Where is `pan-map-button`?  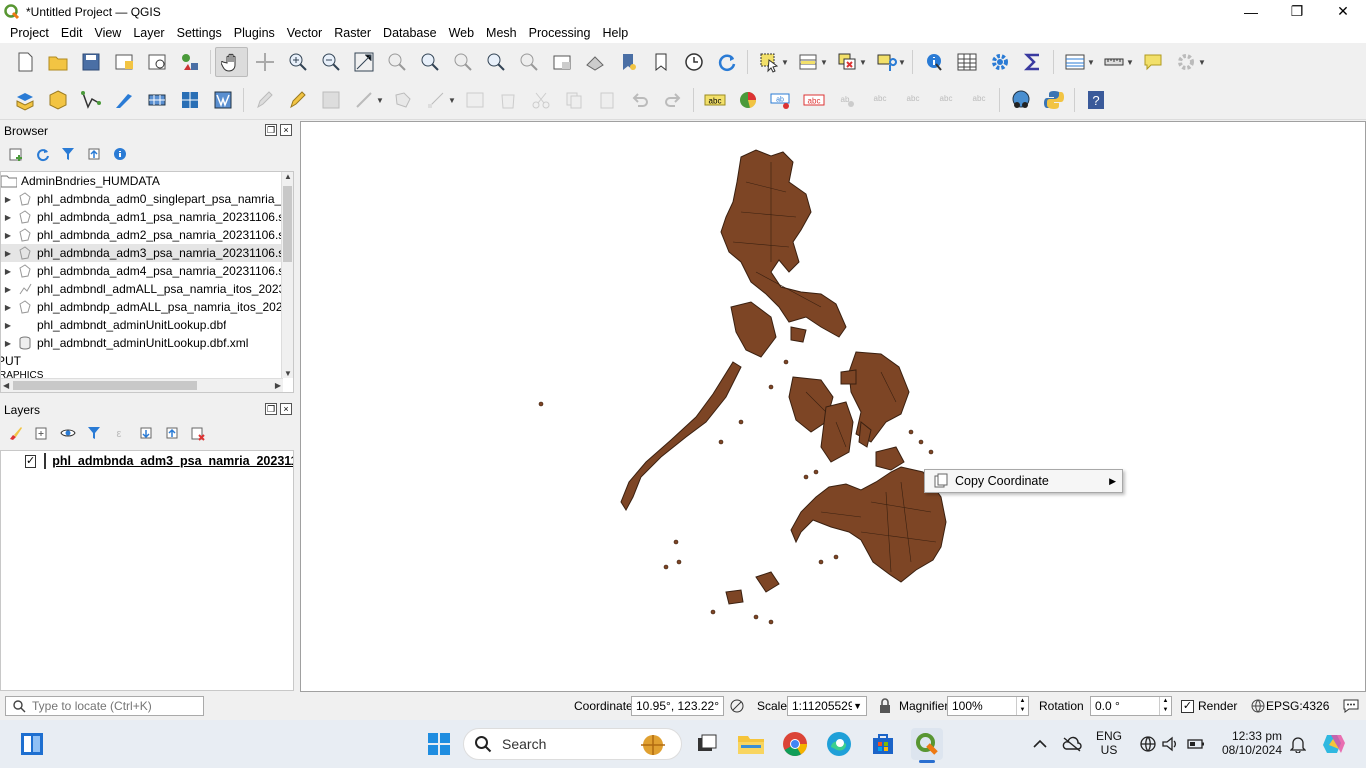 pan-map-button is located at coordinates (231, 62).